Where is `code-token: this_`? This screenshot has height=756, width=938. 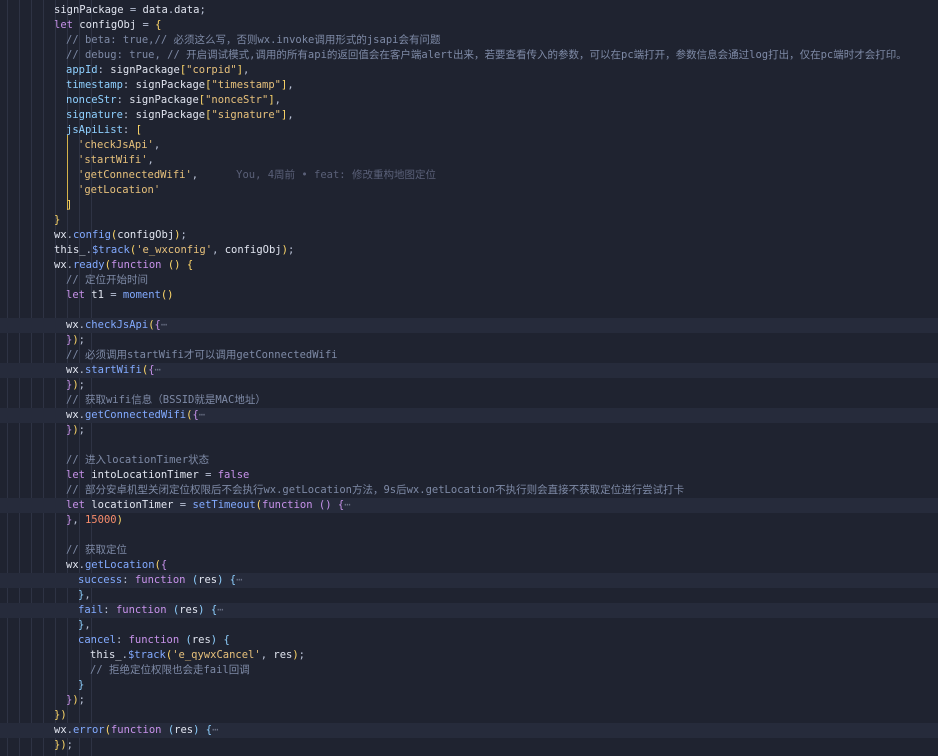
code-token: this_ is located at coordinates (70, 250).